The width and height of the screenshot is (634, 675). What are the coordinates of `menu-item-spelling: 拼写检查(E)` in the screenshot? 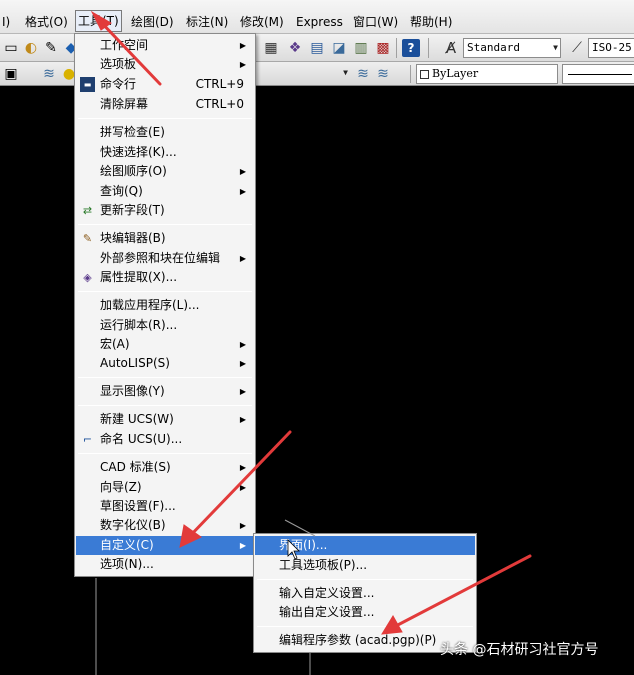 It's located at (165, 132).